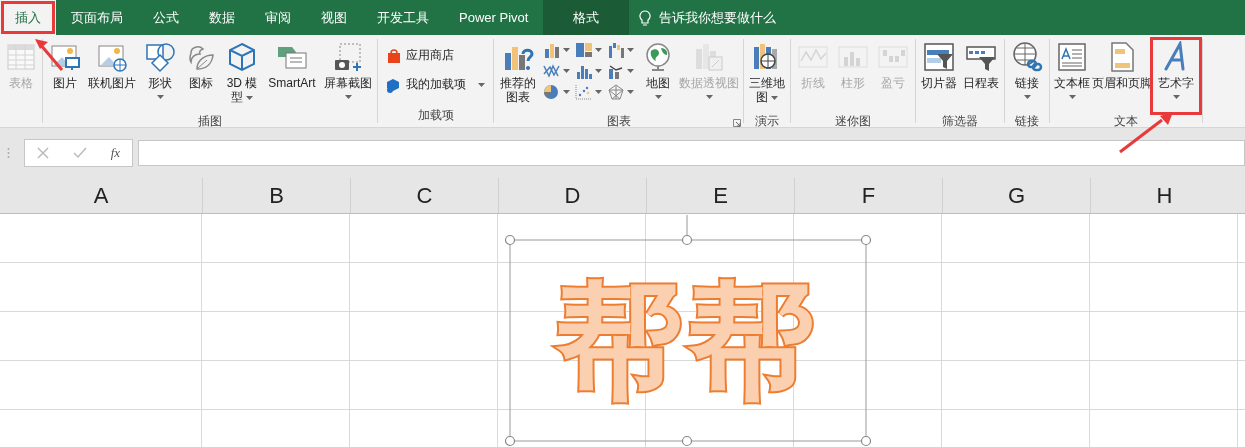 The width and height of the screenshot is (1245, 447). What do you see at coordinates (1164, 195) in the screenshot?
I see `column-header: H` at bounding box center [1164, 195].